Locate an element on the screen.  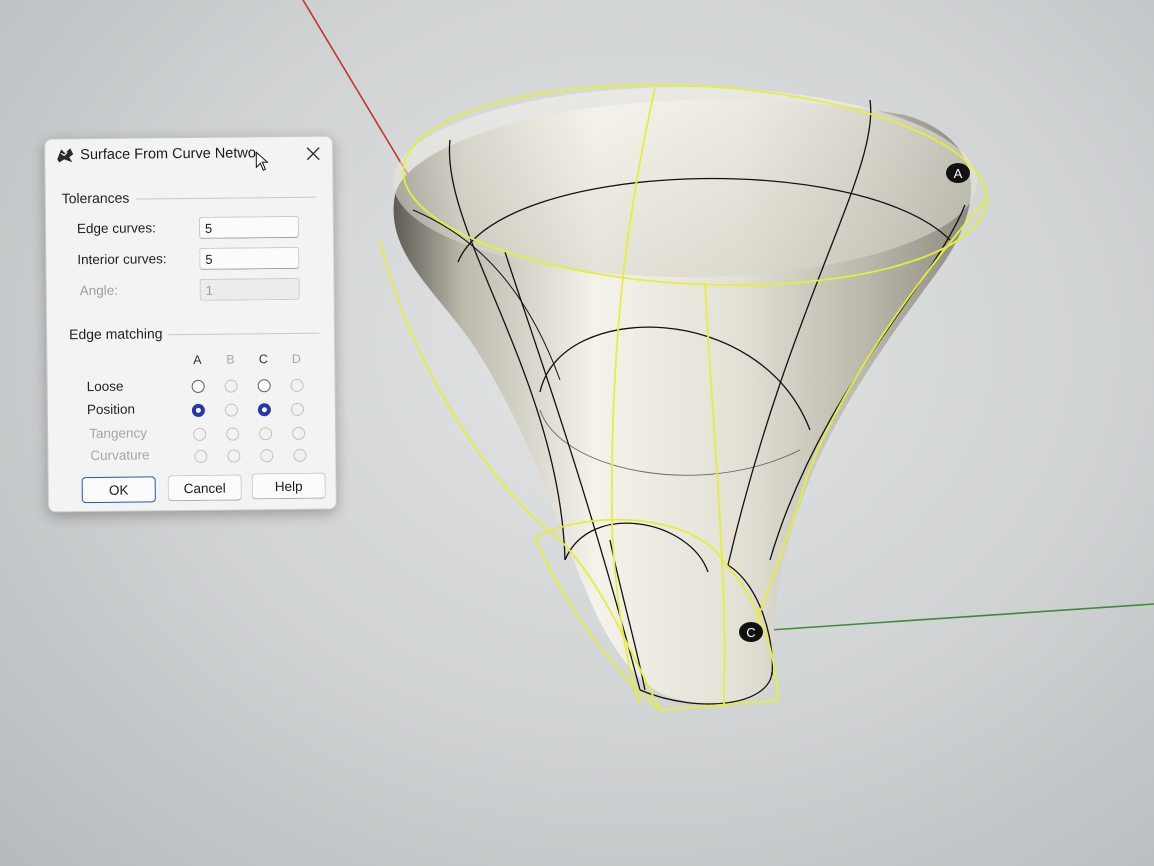
column-d-header: D is located at coordinates (296, 358).